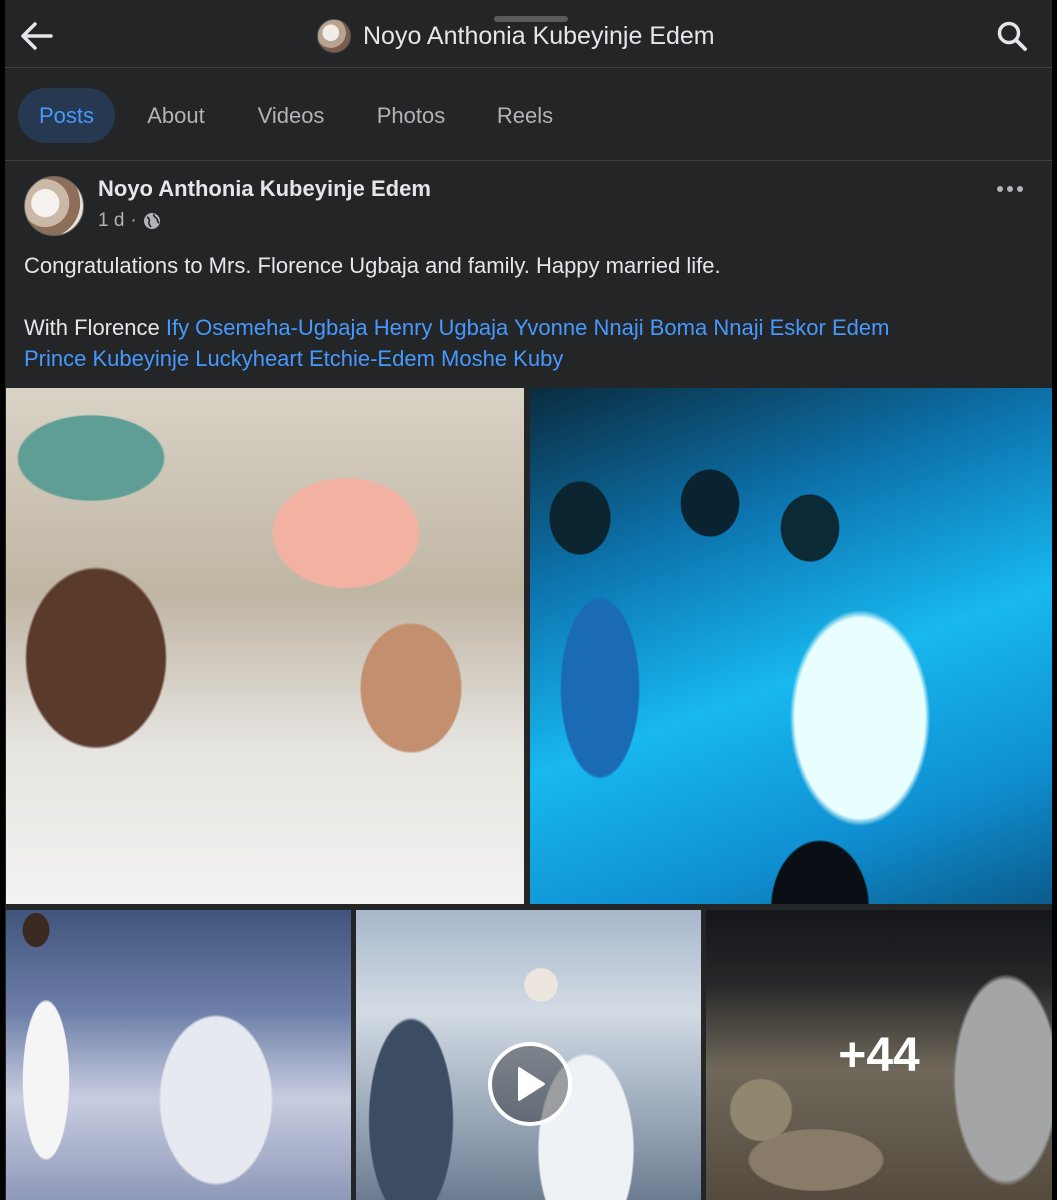  What do you see at coordinates (830, 327) in the screenshot?
I see `tagged-person: Eskor Edem` at bounding box center [830, 327].